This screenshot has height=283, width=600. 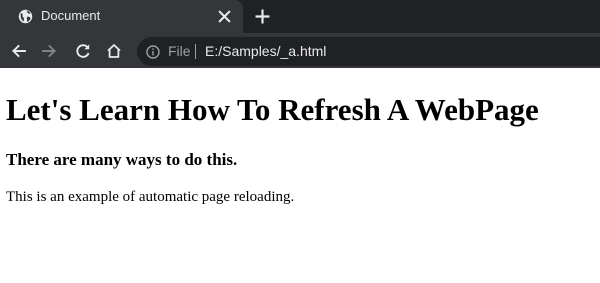 What do you see at coordinates (121, 16) in the screenshot?
I see `tab-document: Document` at bounding box center [121, 16].